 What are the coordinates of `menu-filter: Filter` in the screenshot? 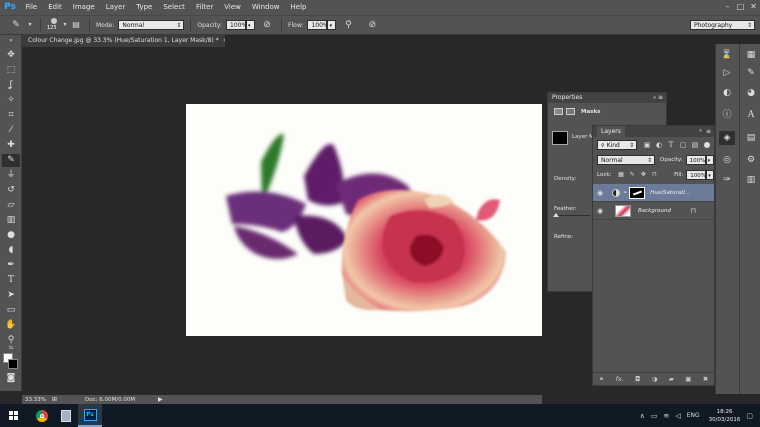 It's located at (204, 7).